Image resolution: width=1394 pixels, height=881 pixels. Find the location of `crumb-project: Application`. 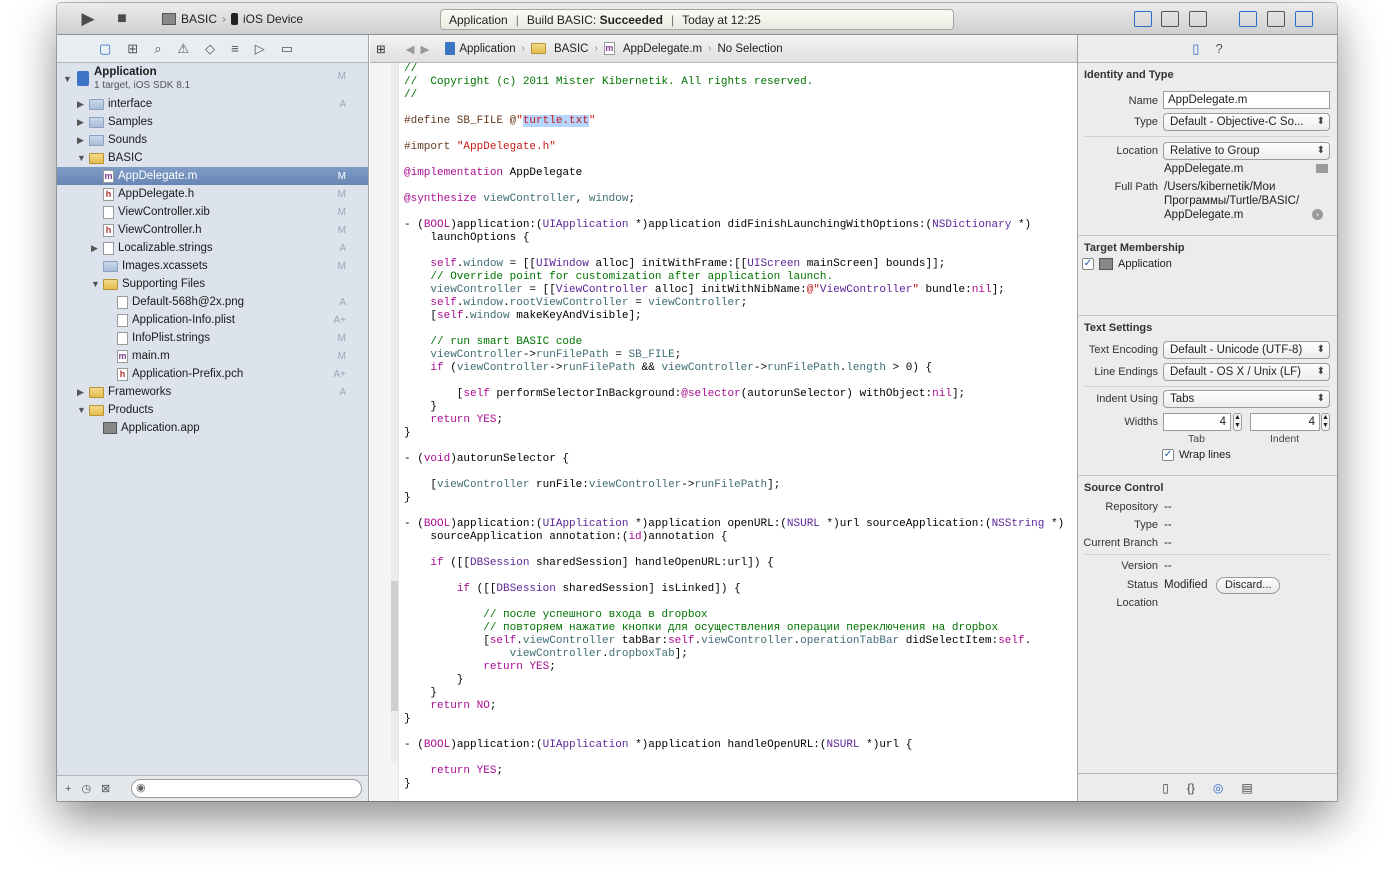

crumb-project: Application is located at coordinates (480, 48).